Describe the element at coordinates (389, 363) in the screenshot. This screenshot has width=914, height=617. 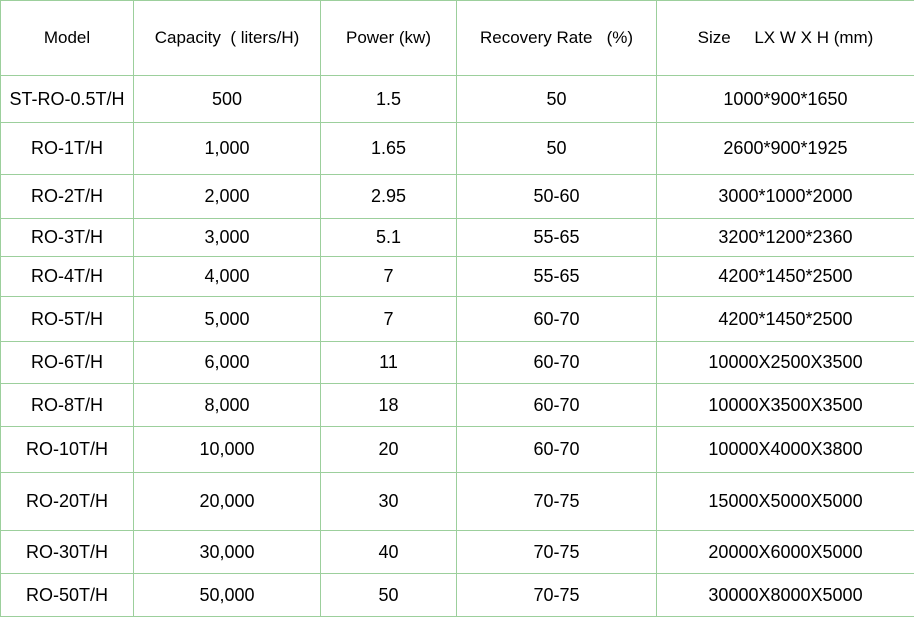
I see `cell-power: 11` at that location.